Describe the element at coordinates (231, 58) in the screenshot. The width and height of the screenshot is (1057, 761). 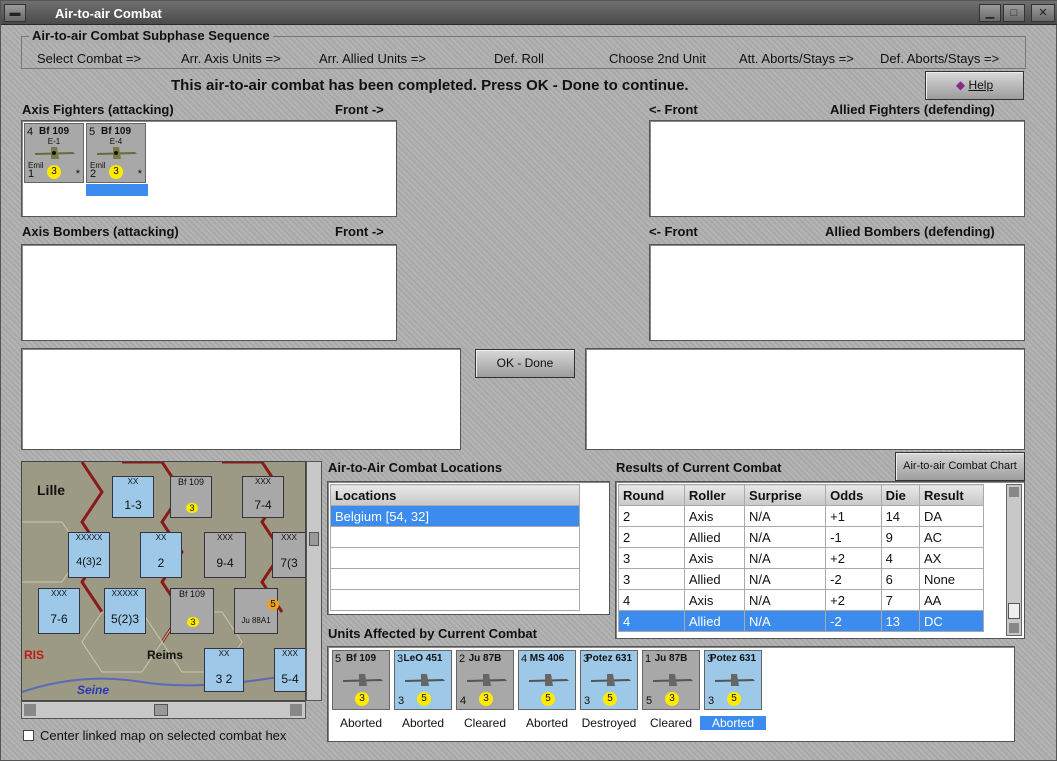
I see `seq-step: Arr. Axis Units =>` at that location.